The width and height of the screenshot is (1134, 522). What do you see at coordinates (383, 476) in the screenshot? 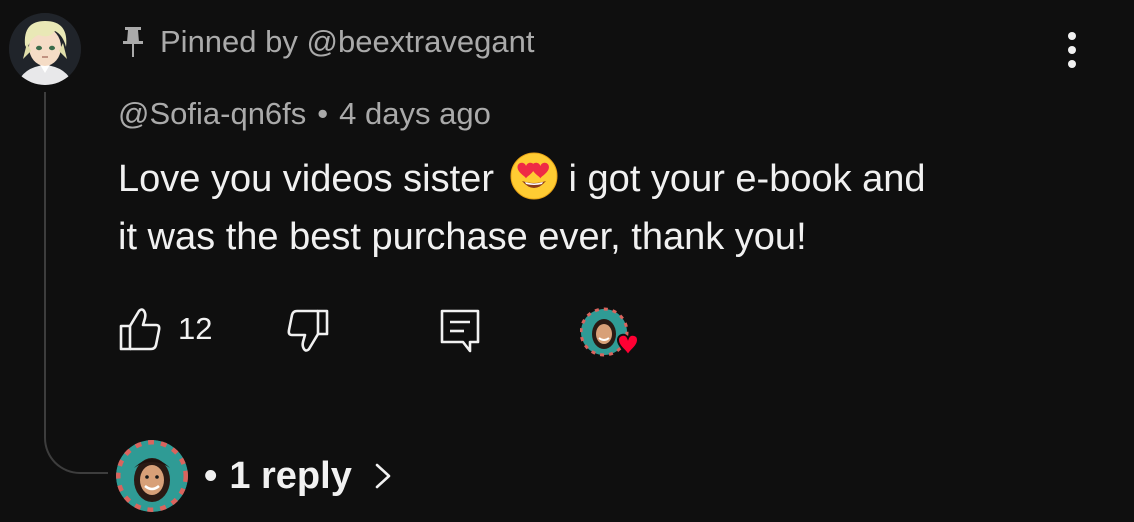
I see `chevron-right-icon` at bounding box center [383, 476].